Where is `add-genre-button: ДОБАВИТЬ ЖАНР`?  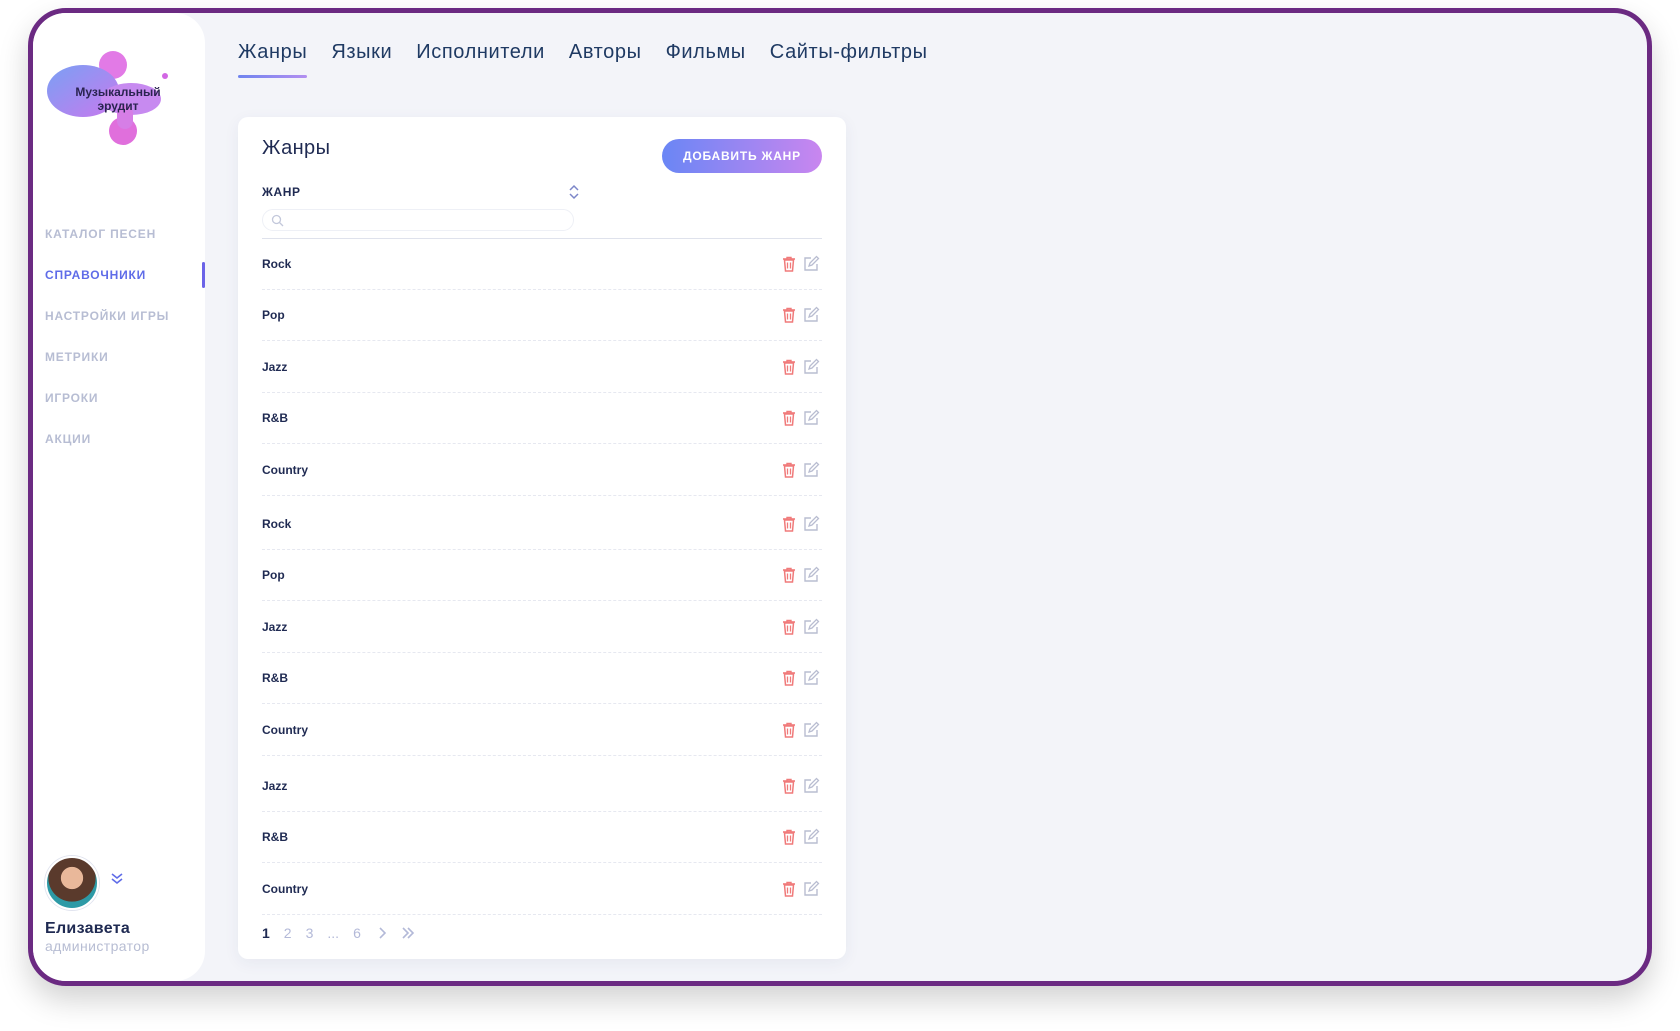
add-genre-button: ДОБАВИТЬ ЖАНР is located at coordinates (742, 156).